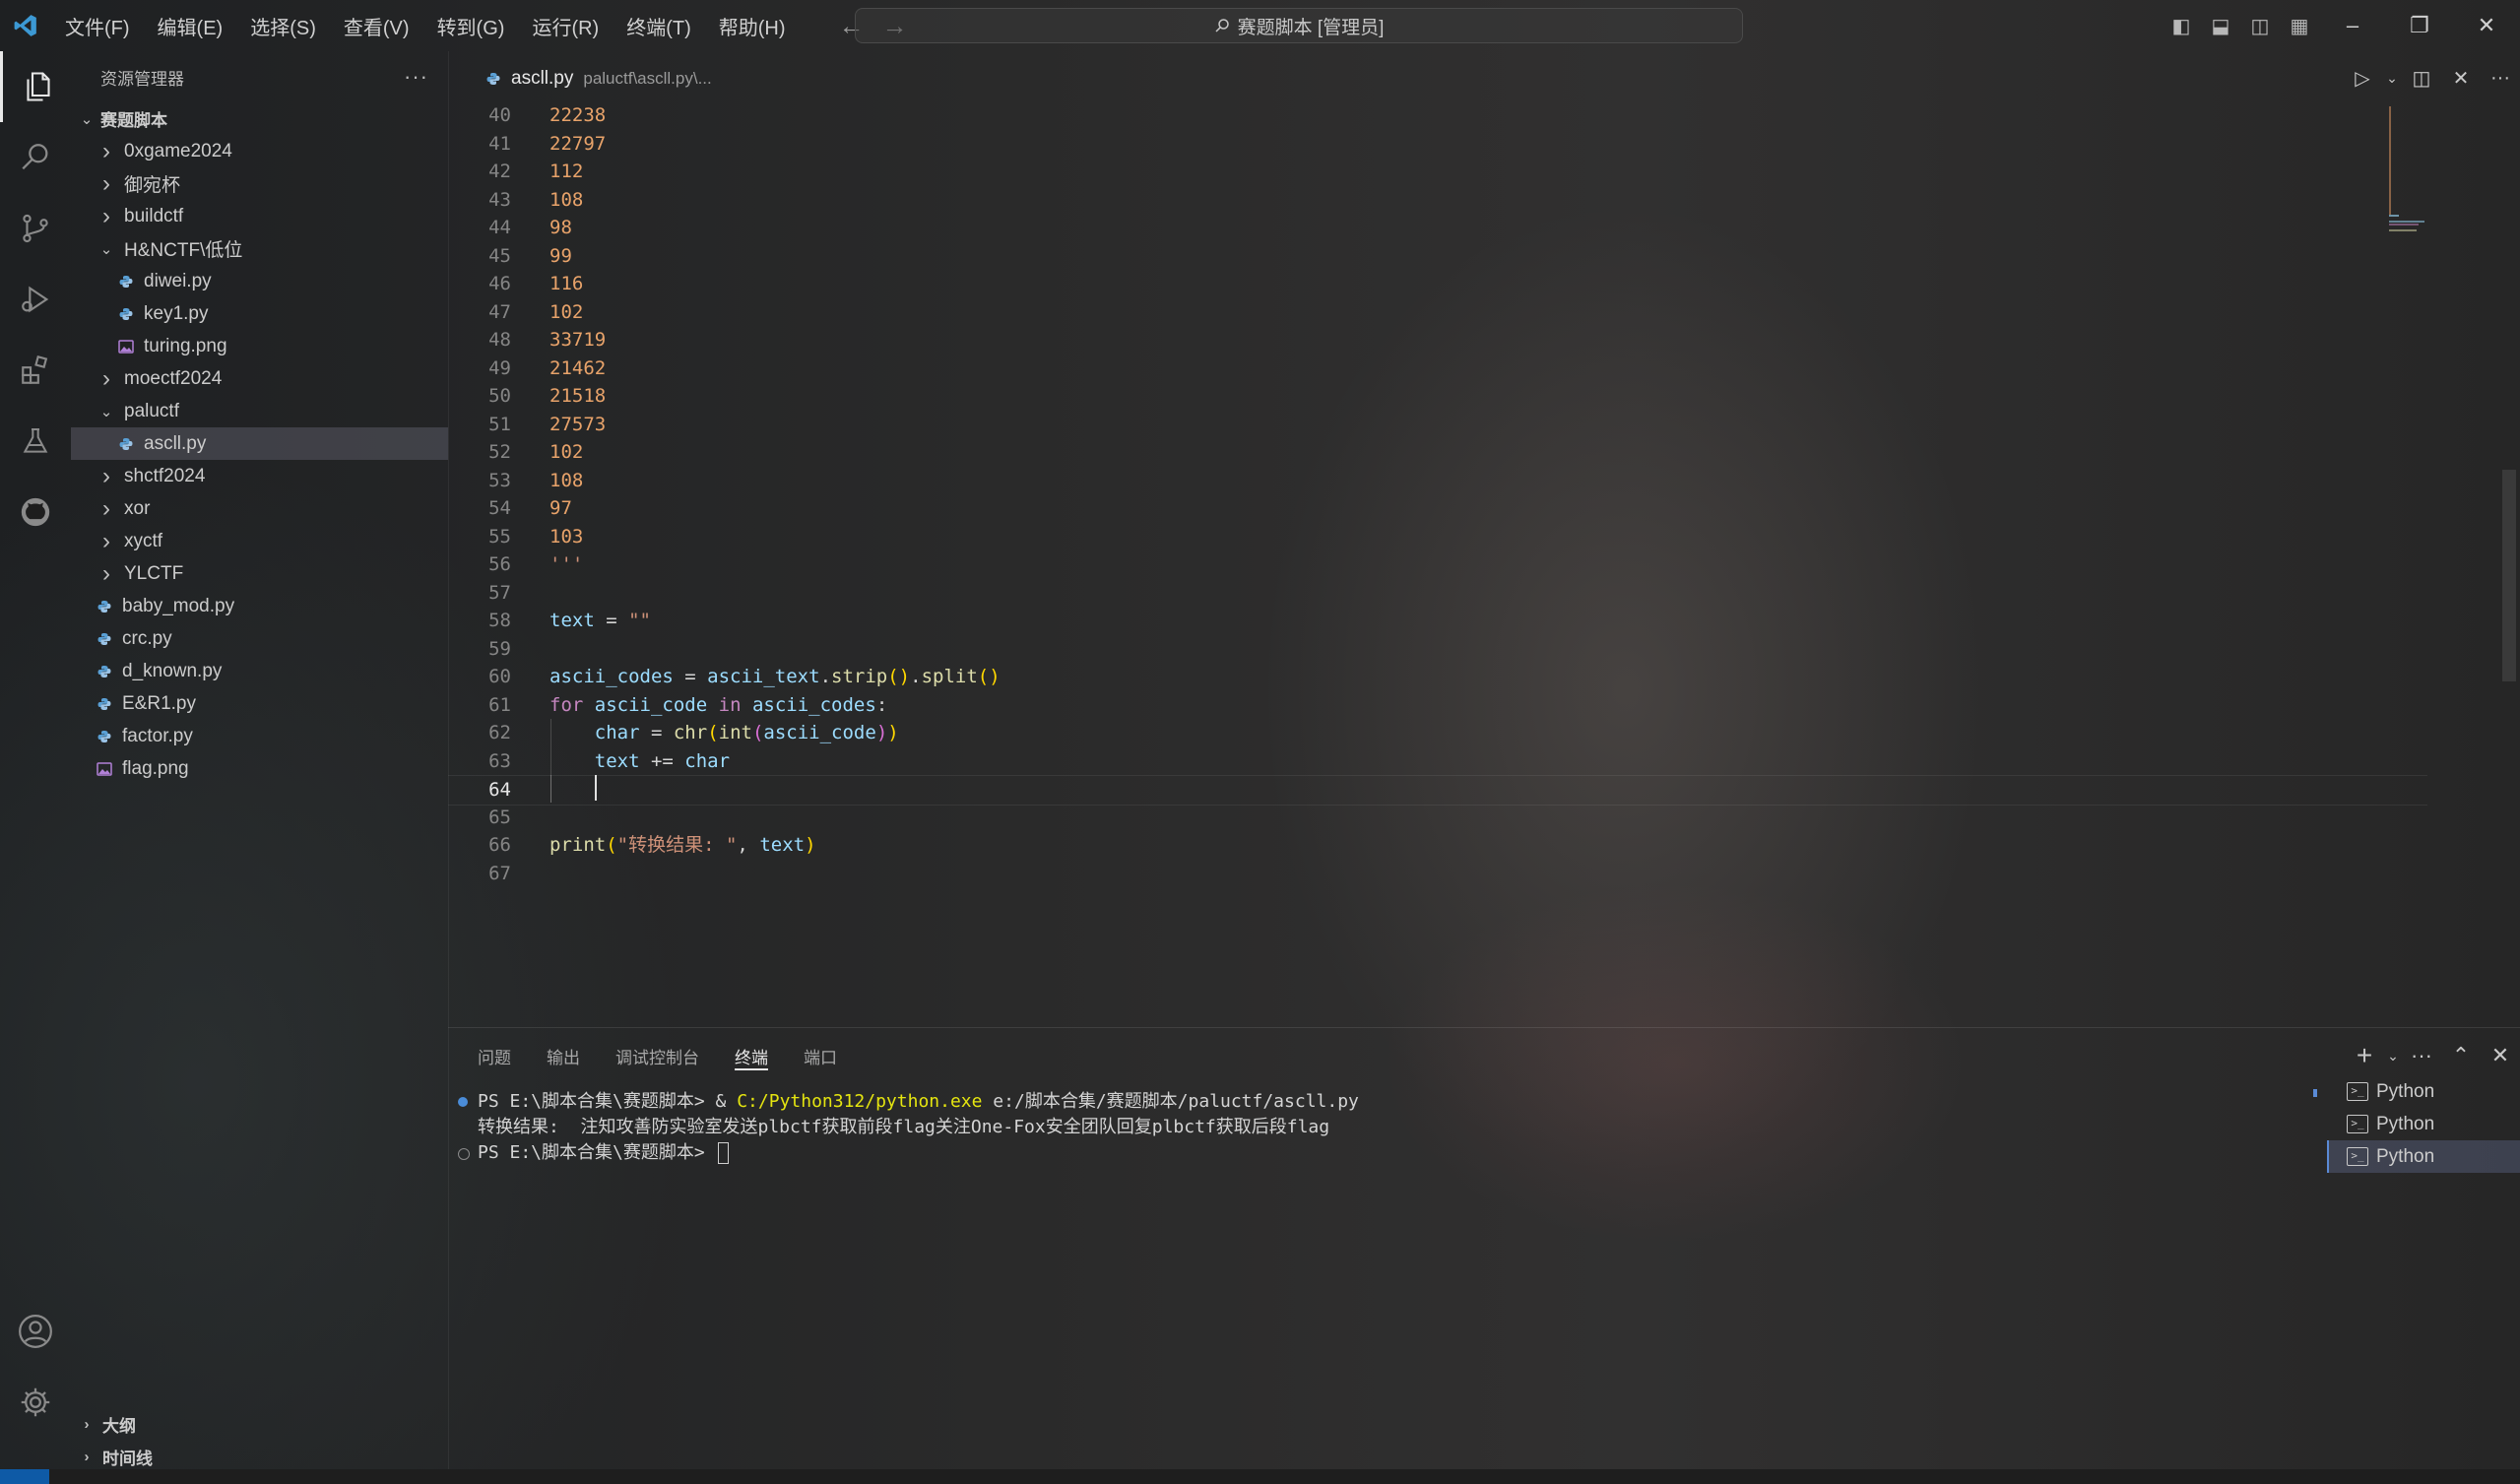 The height and width of the screenshot is (1484, 2520). What do you see at coordinates (1437, 874) in the screenshot?
I see `code-line: 67` at bounding box center [1437, 874].